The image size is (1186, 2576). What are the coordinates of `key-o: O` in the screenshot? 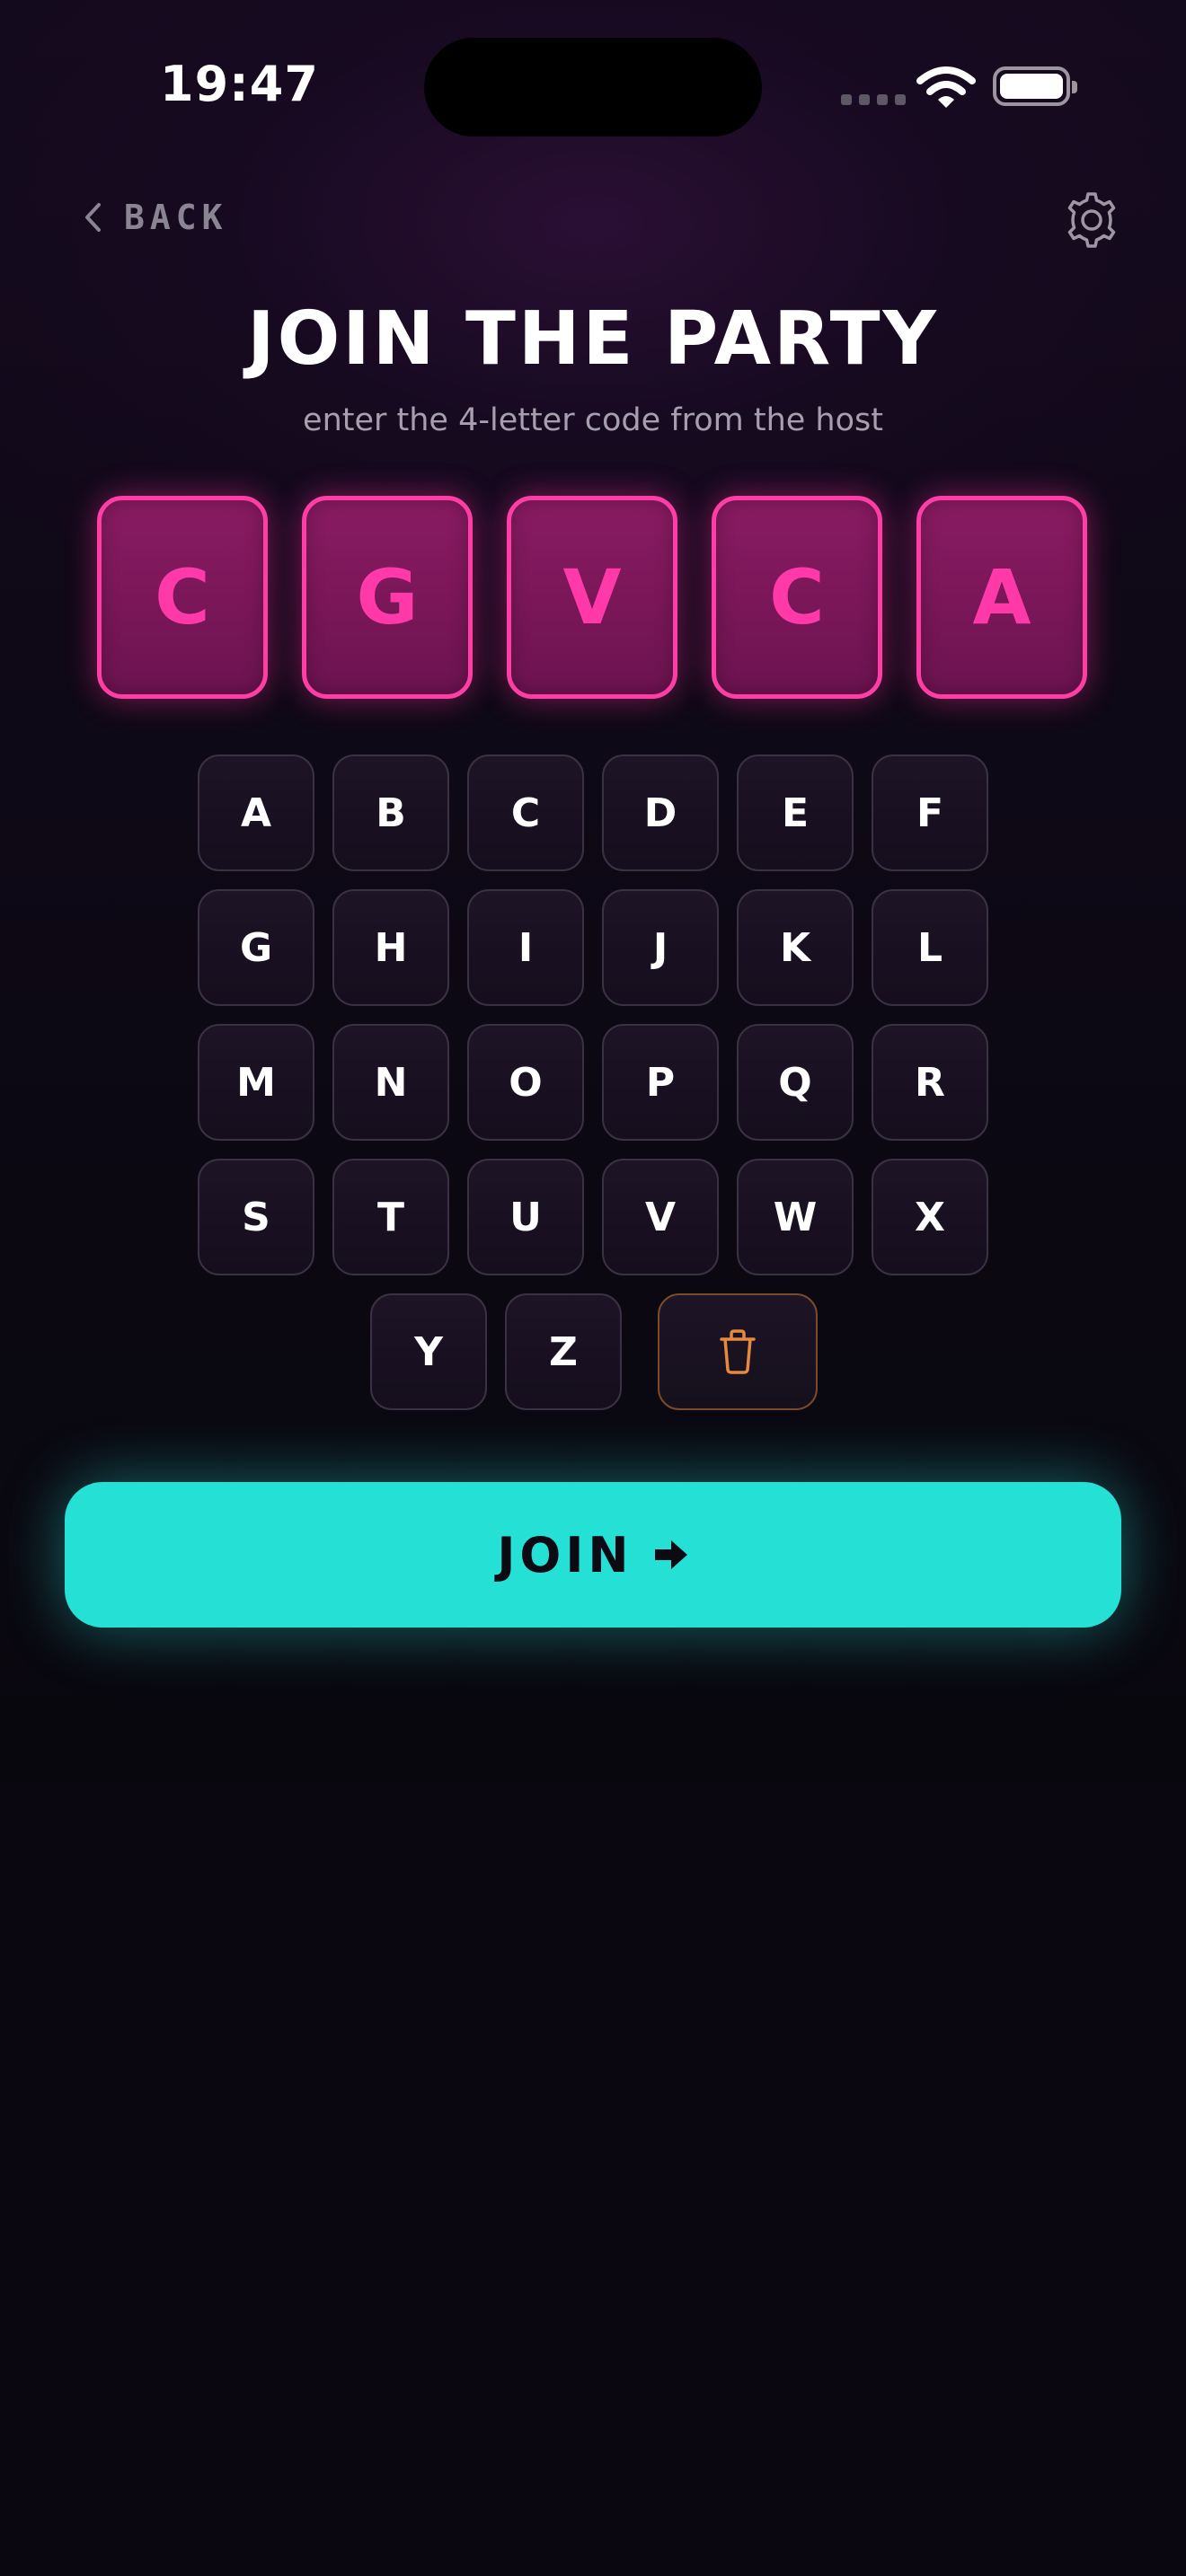 It's located at (525, 1082).